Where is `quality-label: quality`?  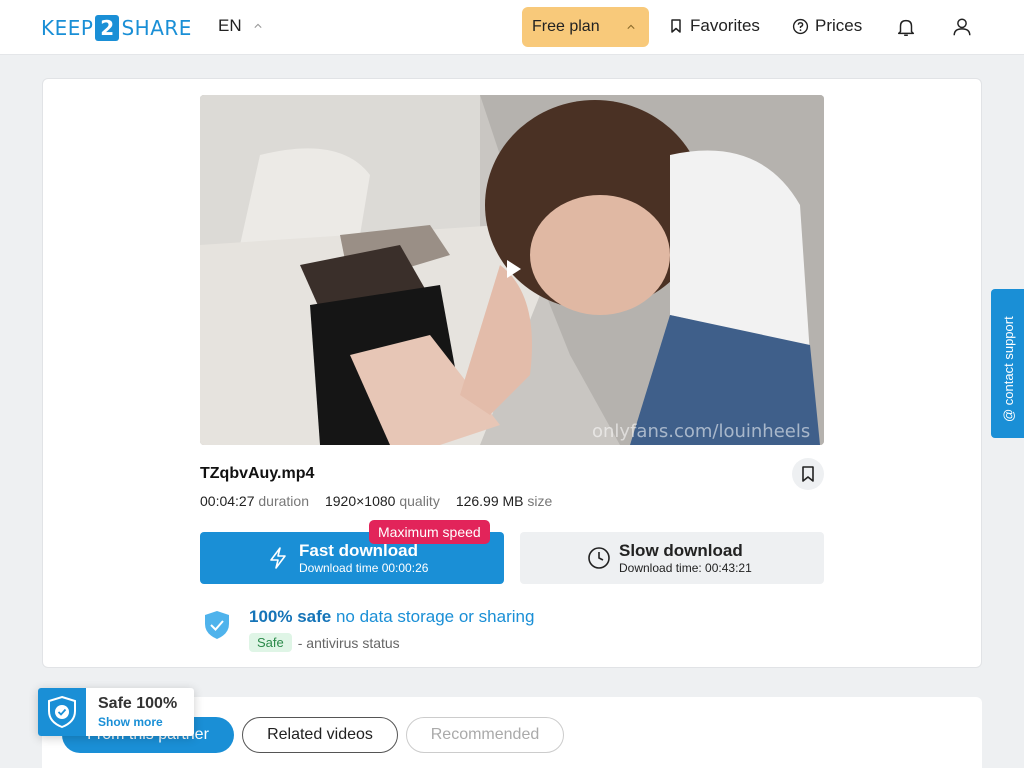
quality-label: quality is located at coordinates (419, 501).